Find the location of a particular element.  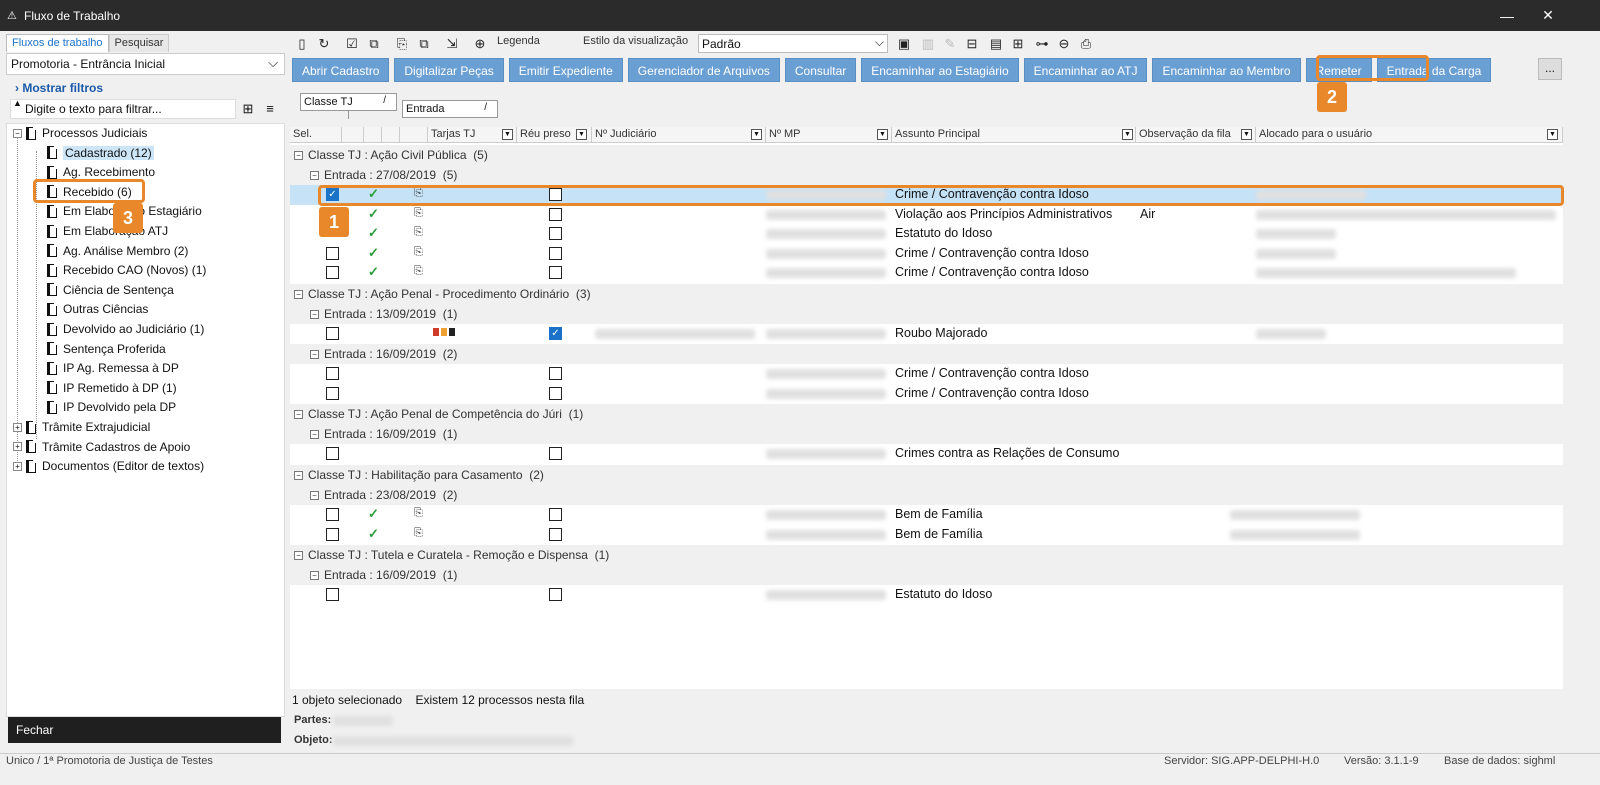

entry-row: − Entrada : 23/08/2019 (2) is located at coordinates (926, 495).